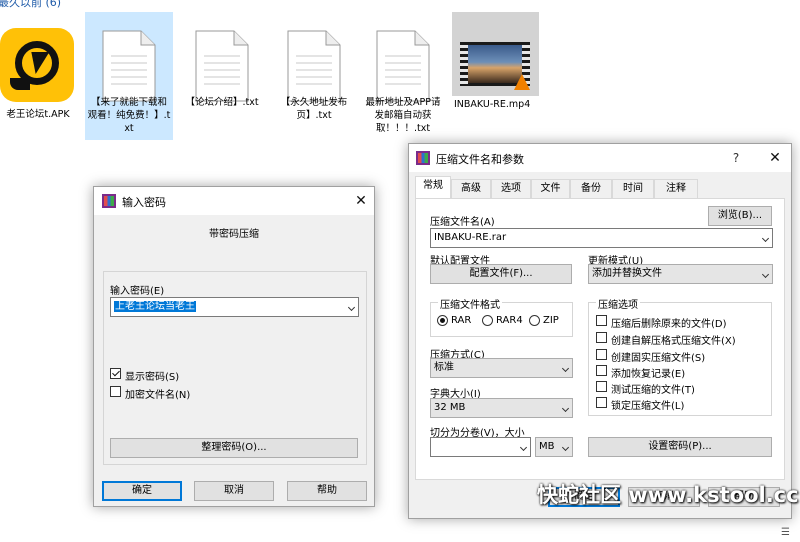 The height and width of the screenshot is (542, 800). What do you see at coordinates (591, 188) in the screenshot?
I see `tab-backup: 备份` at bounding box center [591, 188].